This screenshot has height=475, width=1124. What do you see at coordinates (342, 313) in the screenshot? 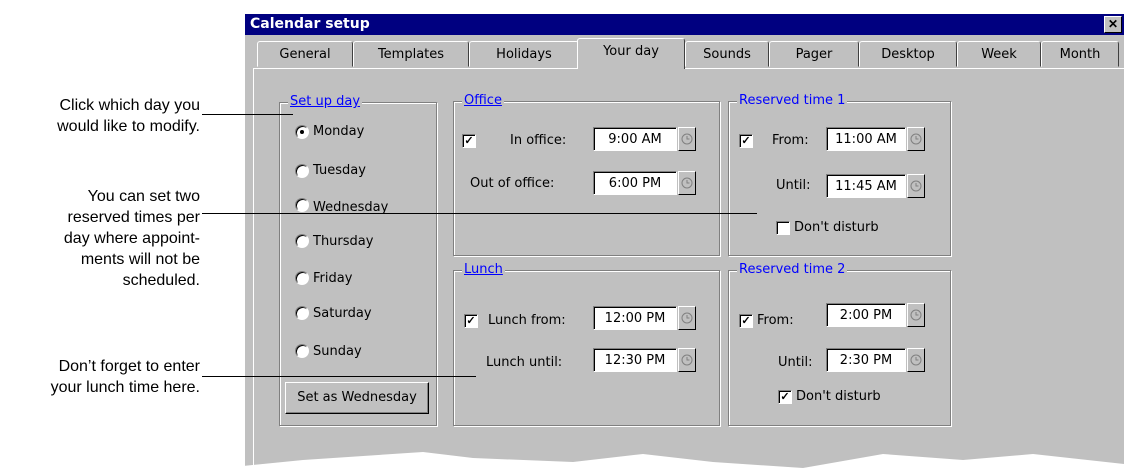
I see `label-saturday: Saturday` at bounding box center [342, 313].